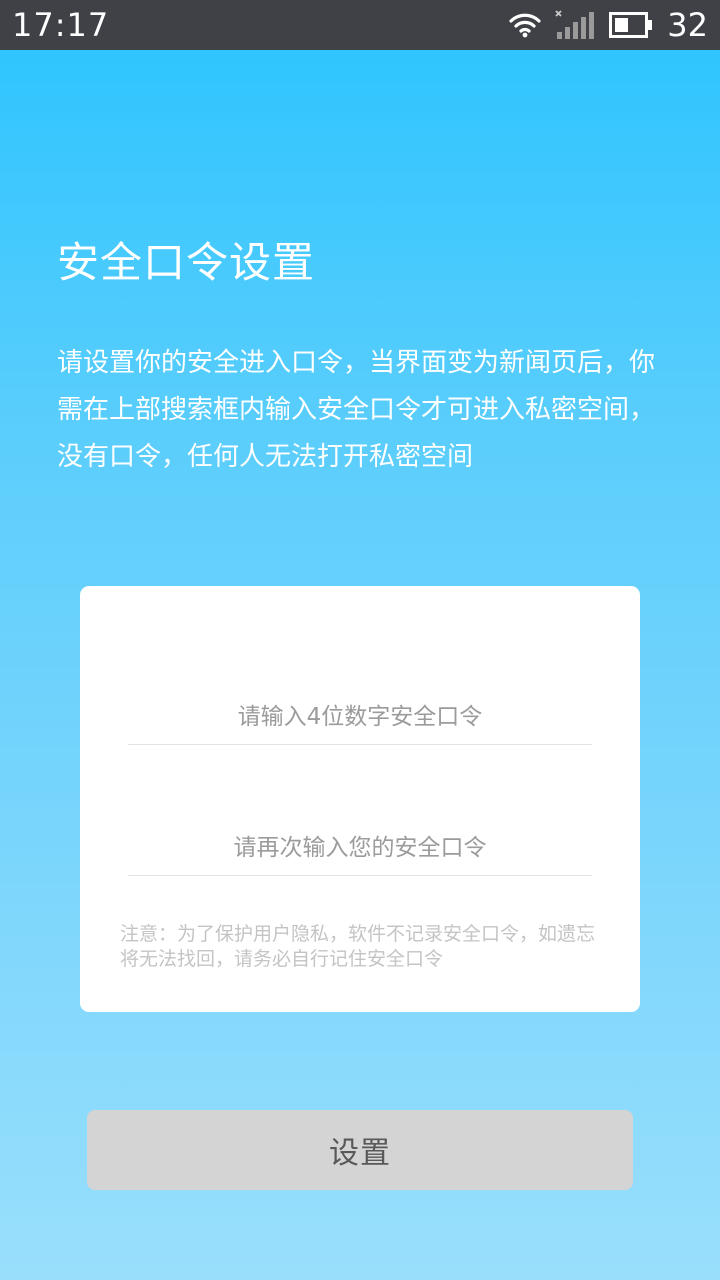 The width and height of the screenshot is (720, 1280). What do you see at coordinates (687, 25) in the screenshot?
I see `battery-level: 32` at bounding box center [687, 25].